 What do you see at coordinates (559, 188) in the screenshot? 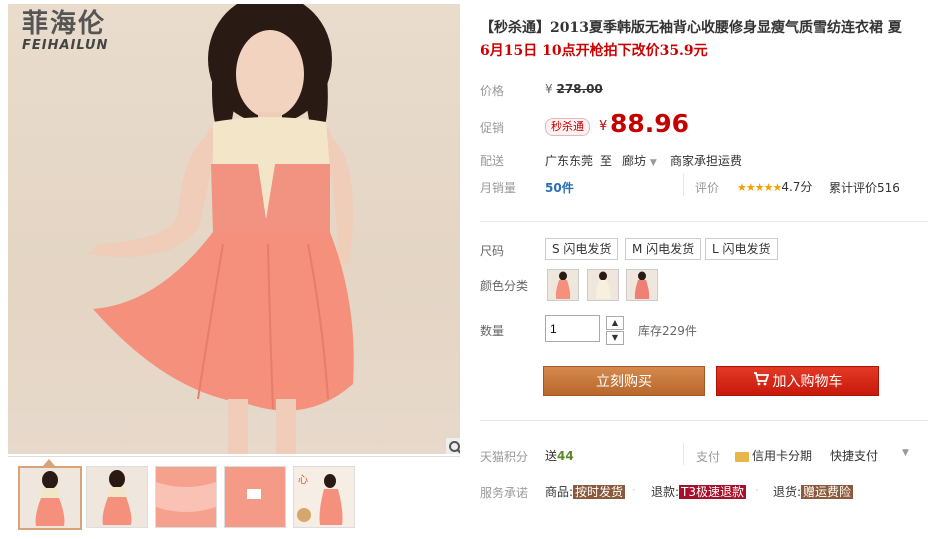
I see `sales-value: 50件` at bounding box center [559, 188].